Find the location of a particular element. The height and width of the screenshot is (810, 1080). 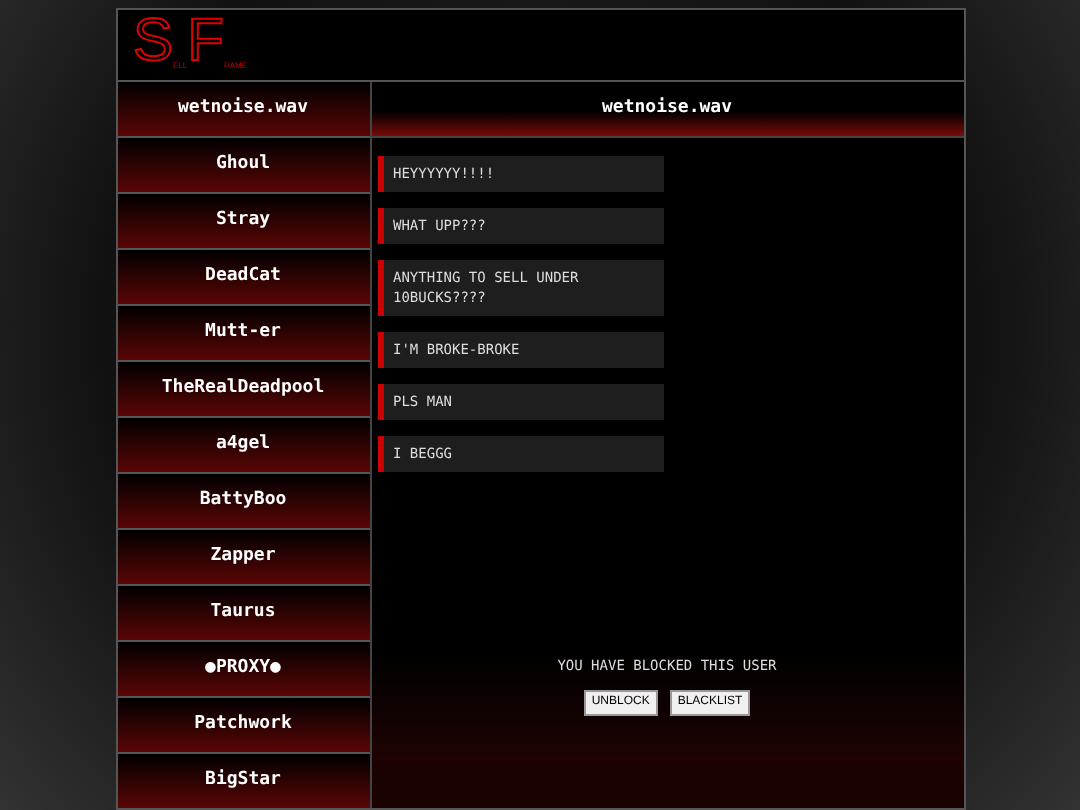

contact-item: wetnoise.wav is located at coordinates (243, 110).